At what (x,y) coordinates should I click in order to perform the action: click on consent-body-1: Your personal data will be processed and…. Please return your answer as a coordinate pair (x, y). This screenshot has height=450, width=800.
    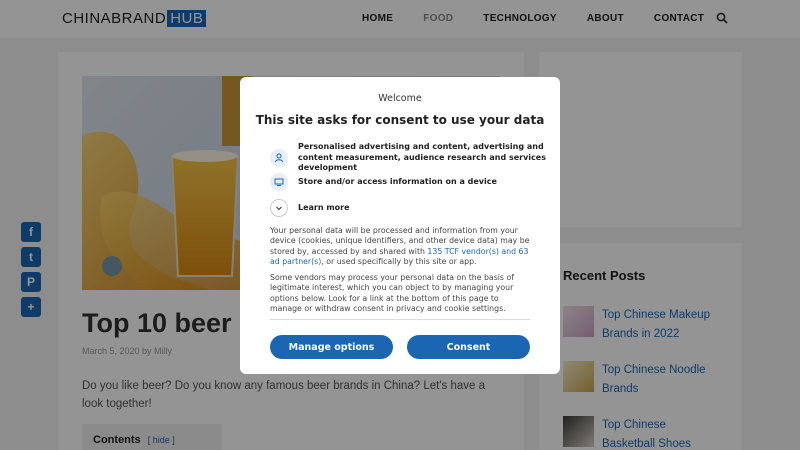
    Looking at the image, I should click on (401, 247).